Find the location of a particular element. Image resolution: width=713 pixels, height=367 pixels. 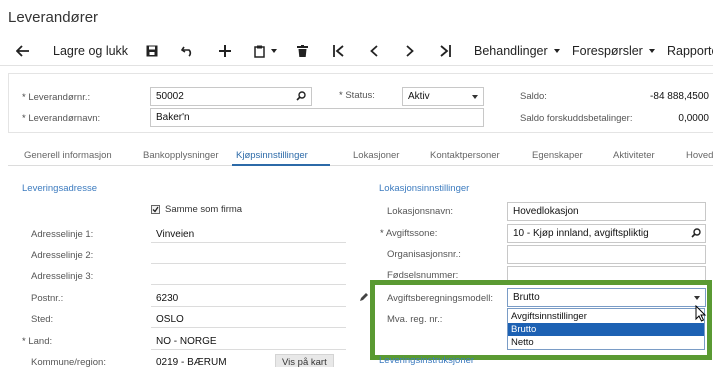

tax-model-label: Avgiftsberegningsmodell: is located at coordinates (440, 298).